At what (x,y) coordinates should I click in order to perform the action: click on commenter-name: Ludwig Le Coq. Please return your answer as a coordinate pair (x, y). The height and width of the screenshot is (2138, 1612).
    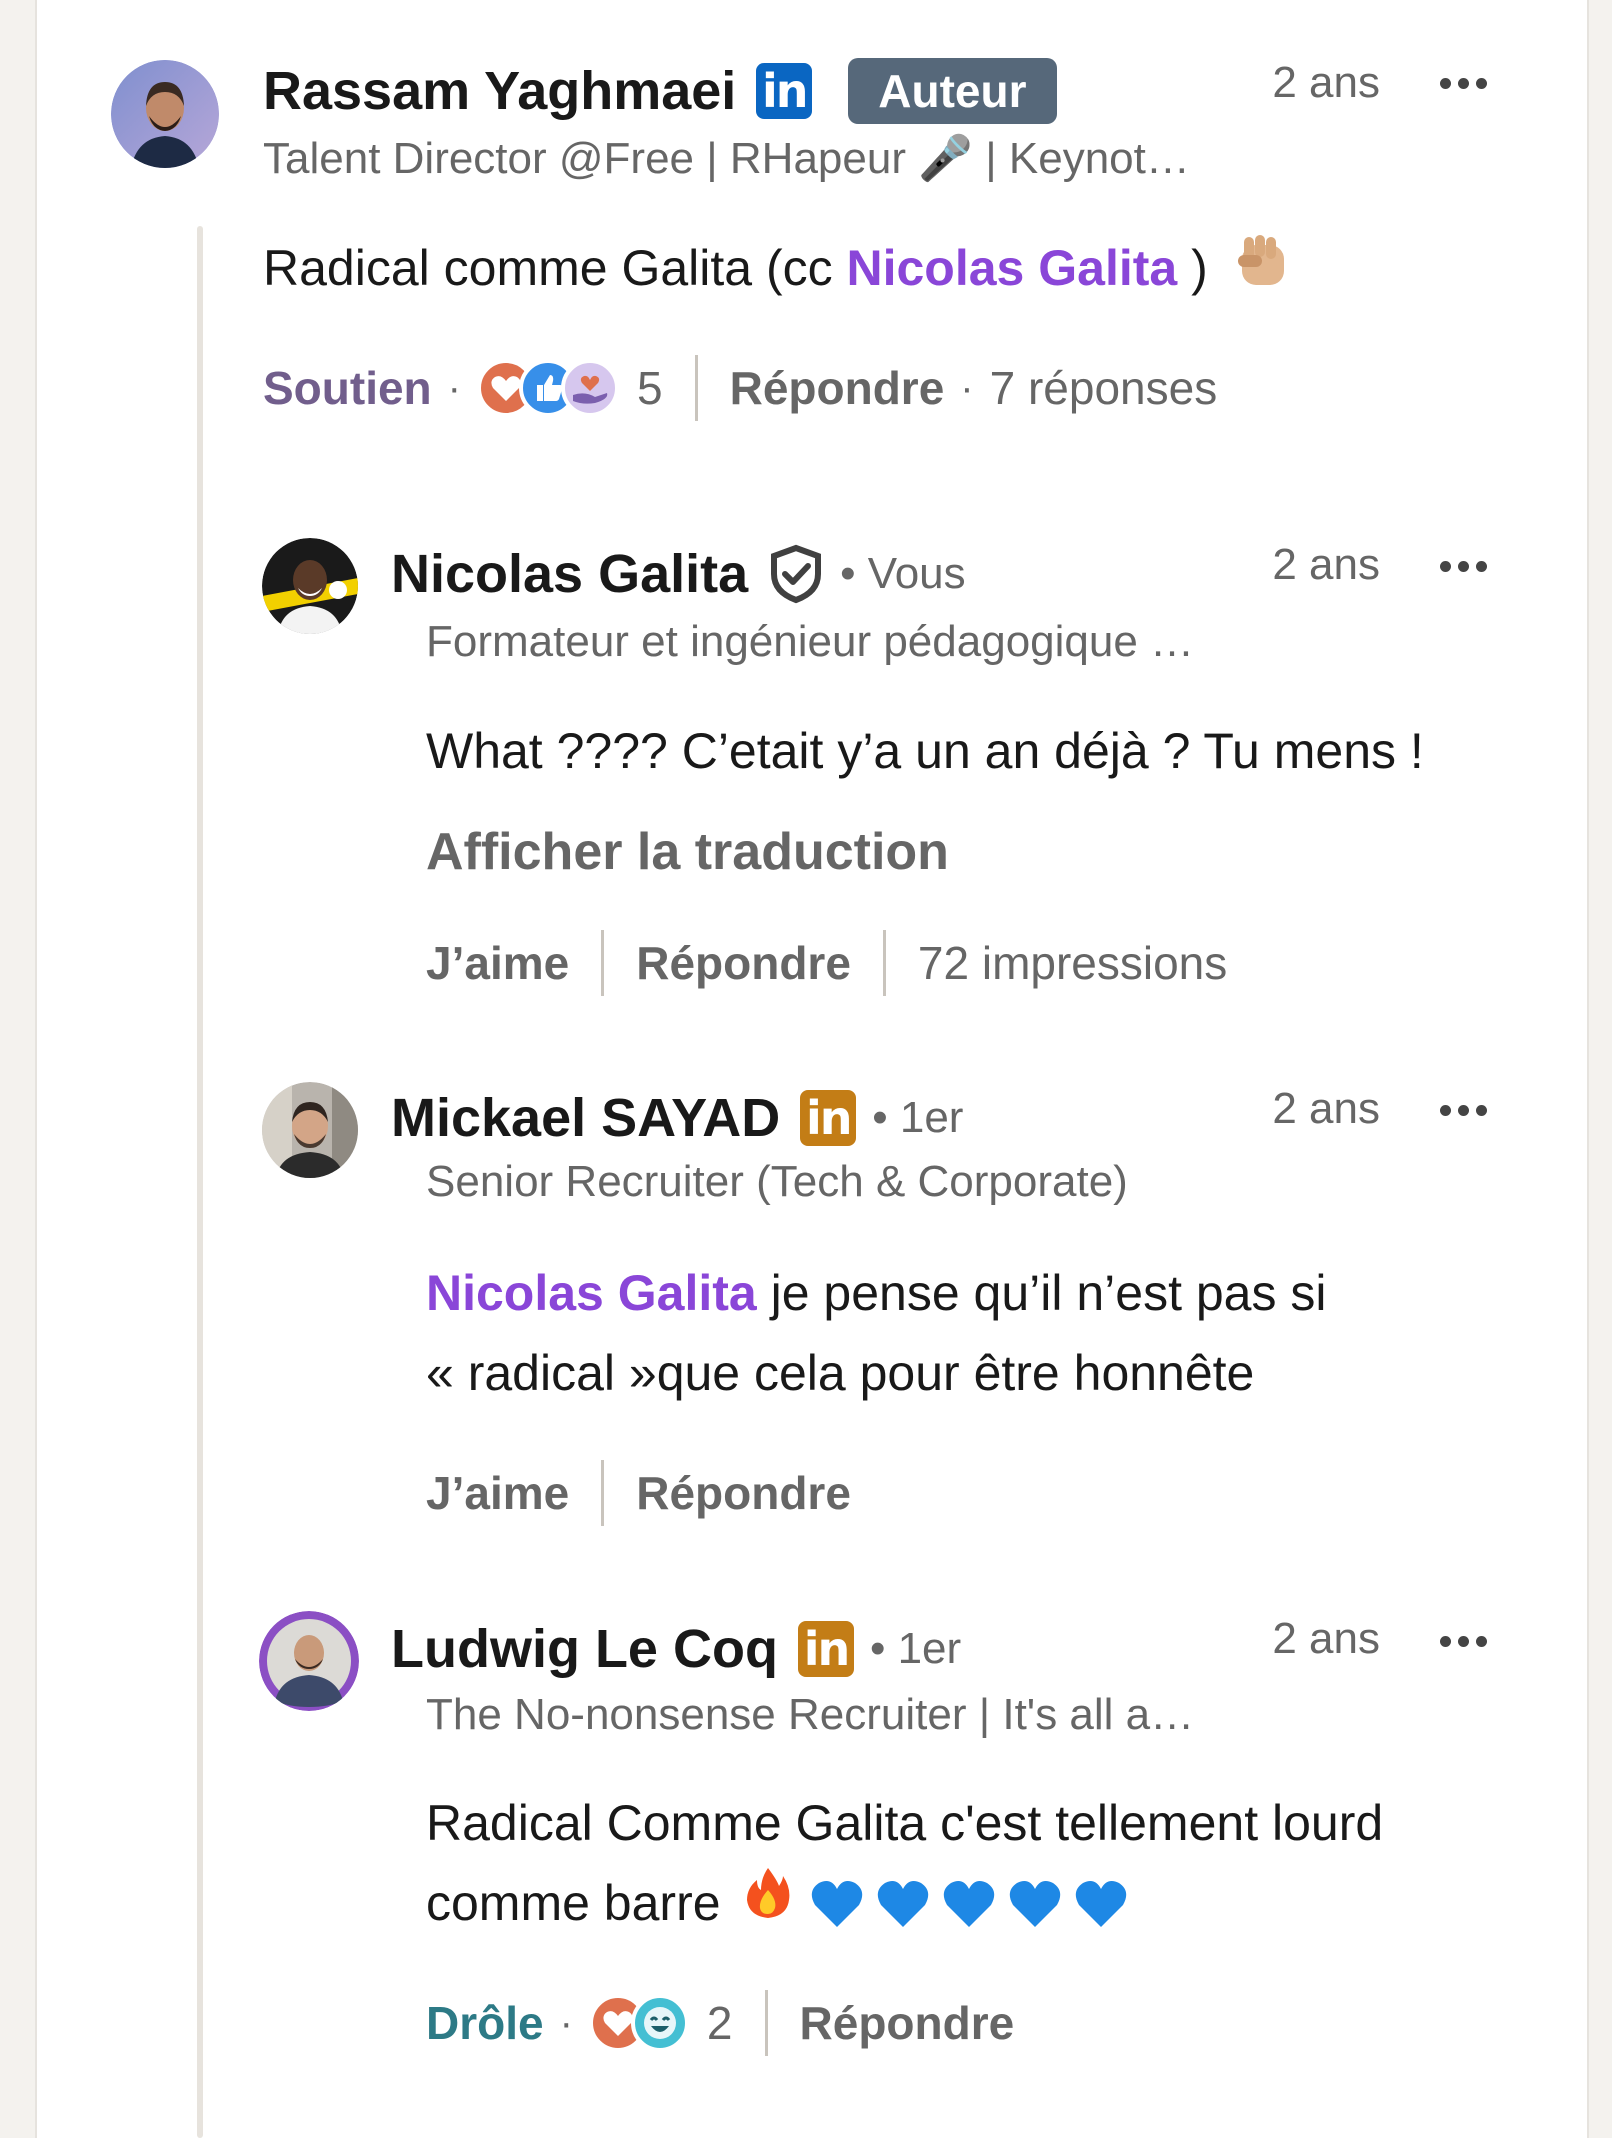
    Looking at the image, I should click on (584, 1649).